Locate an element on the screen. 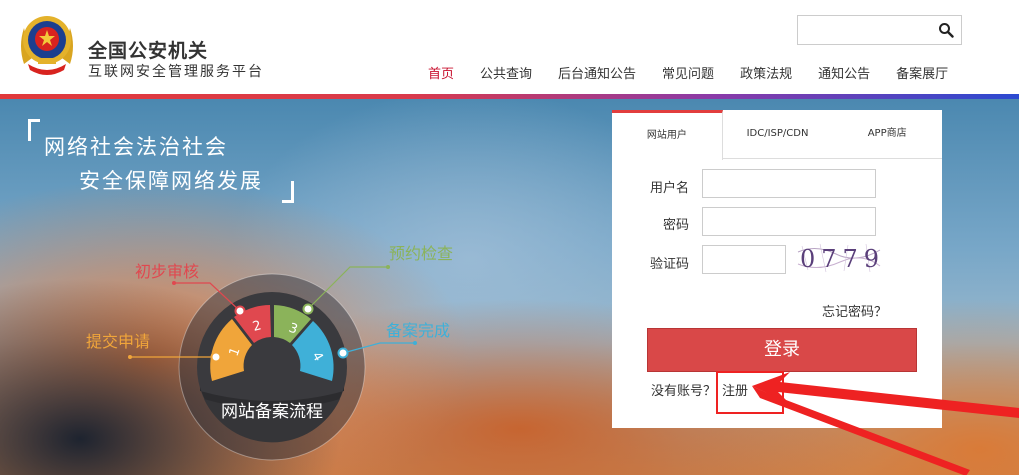 The image size is (1019, 475). tab-website-user: 网站用户 is located at coordinates (667, 135).